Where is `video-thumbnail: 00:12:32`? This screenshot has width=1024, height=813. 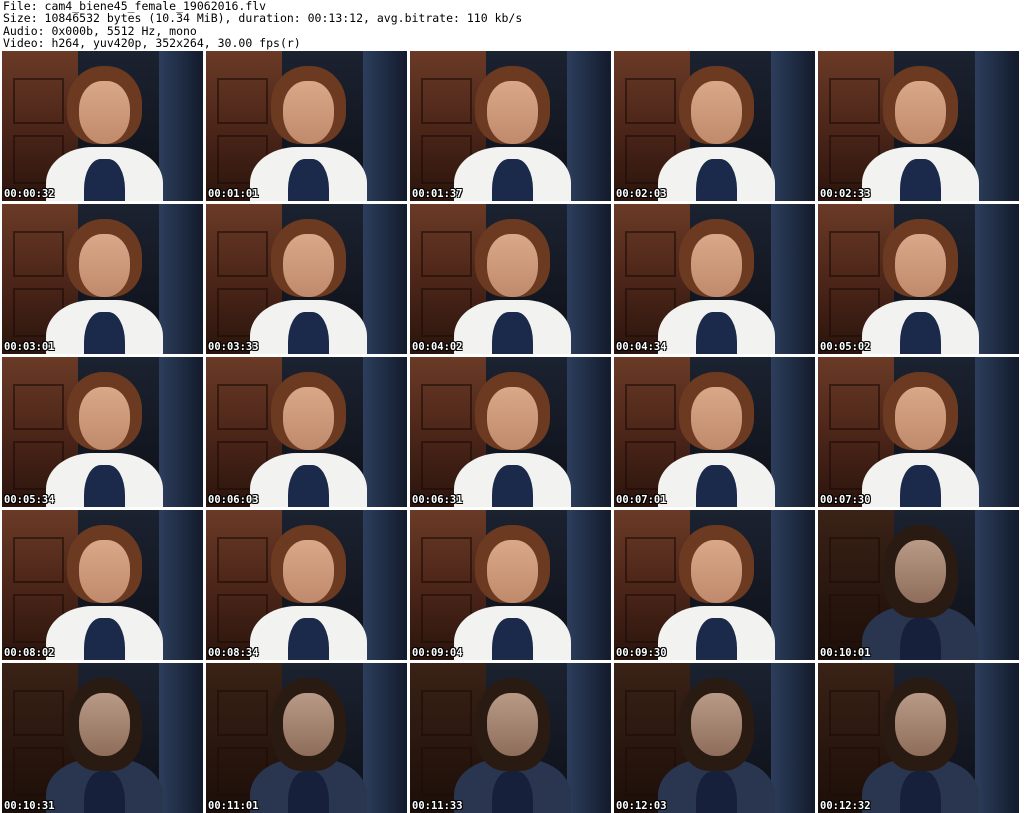 video-thumbnail: 00:12:32 is located at coordinates (918, 738).